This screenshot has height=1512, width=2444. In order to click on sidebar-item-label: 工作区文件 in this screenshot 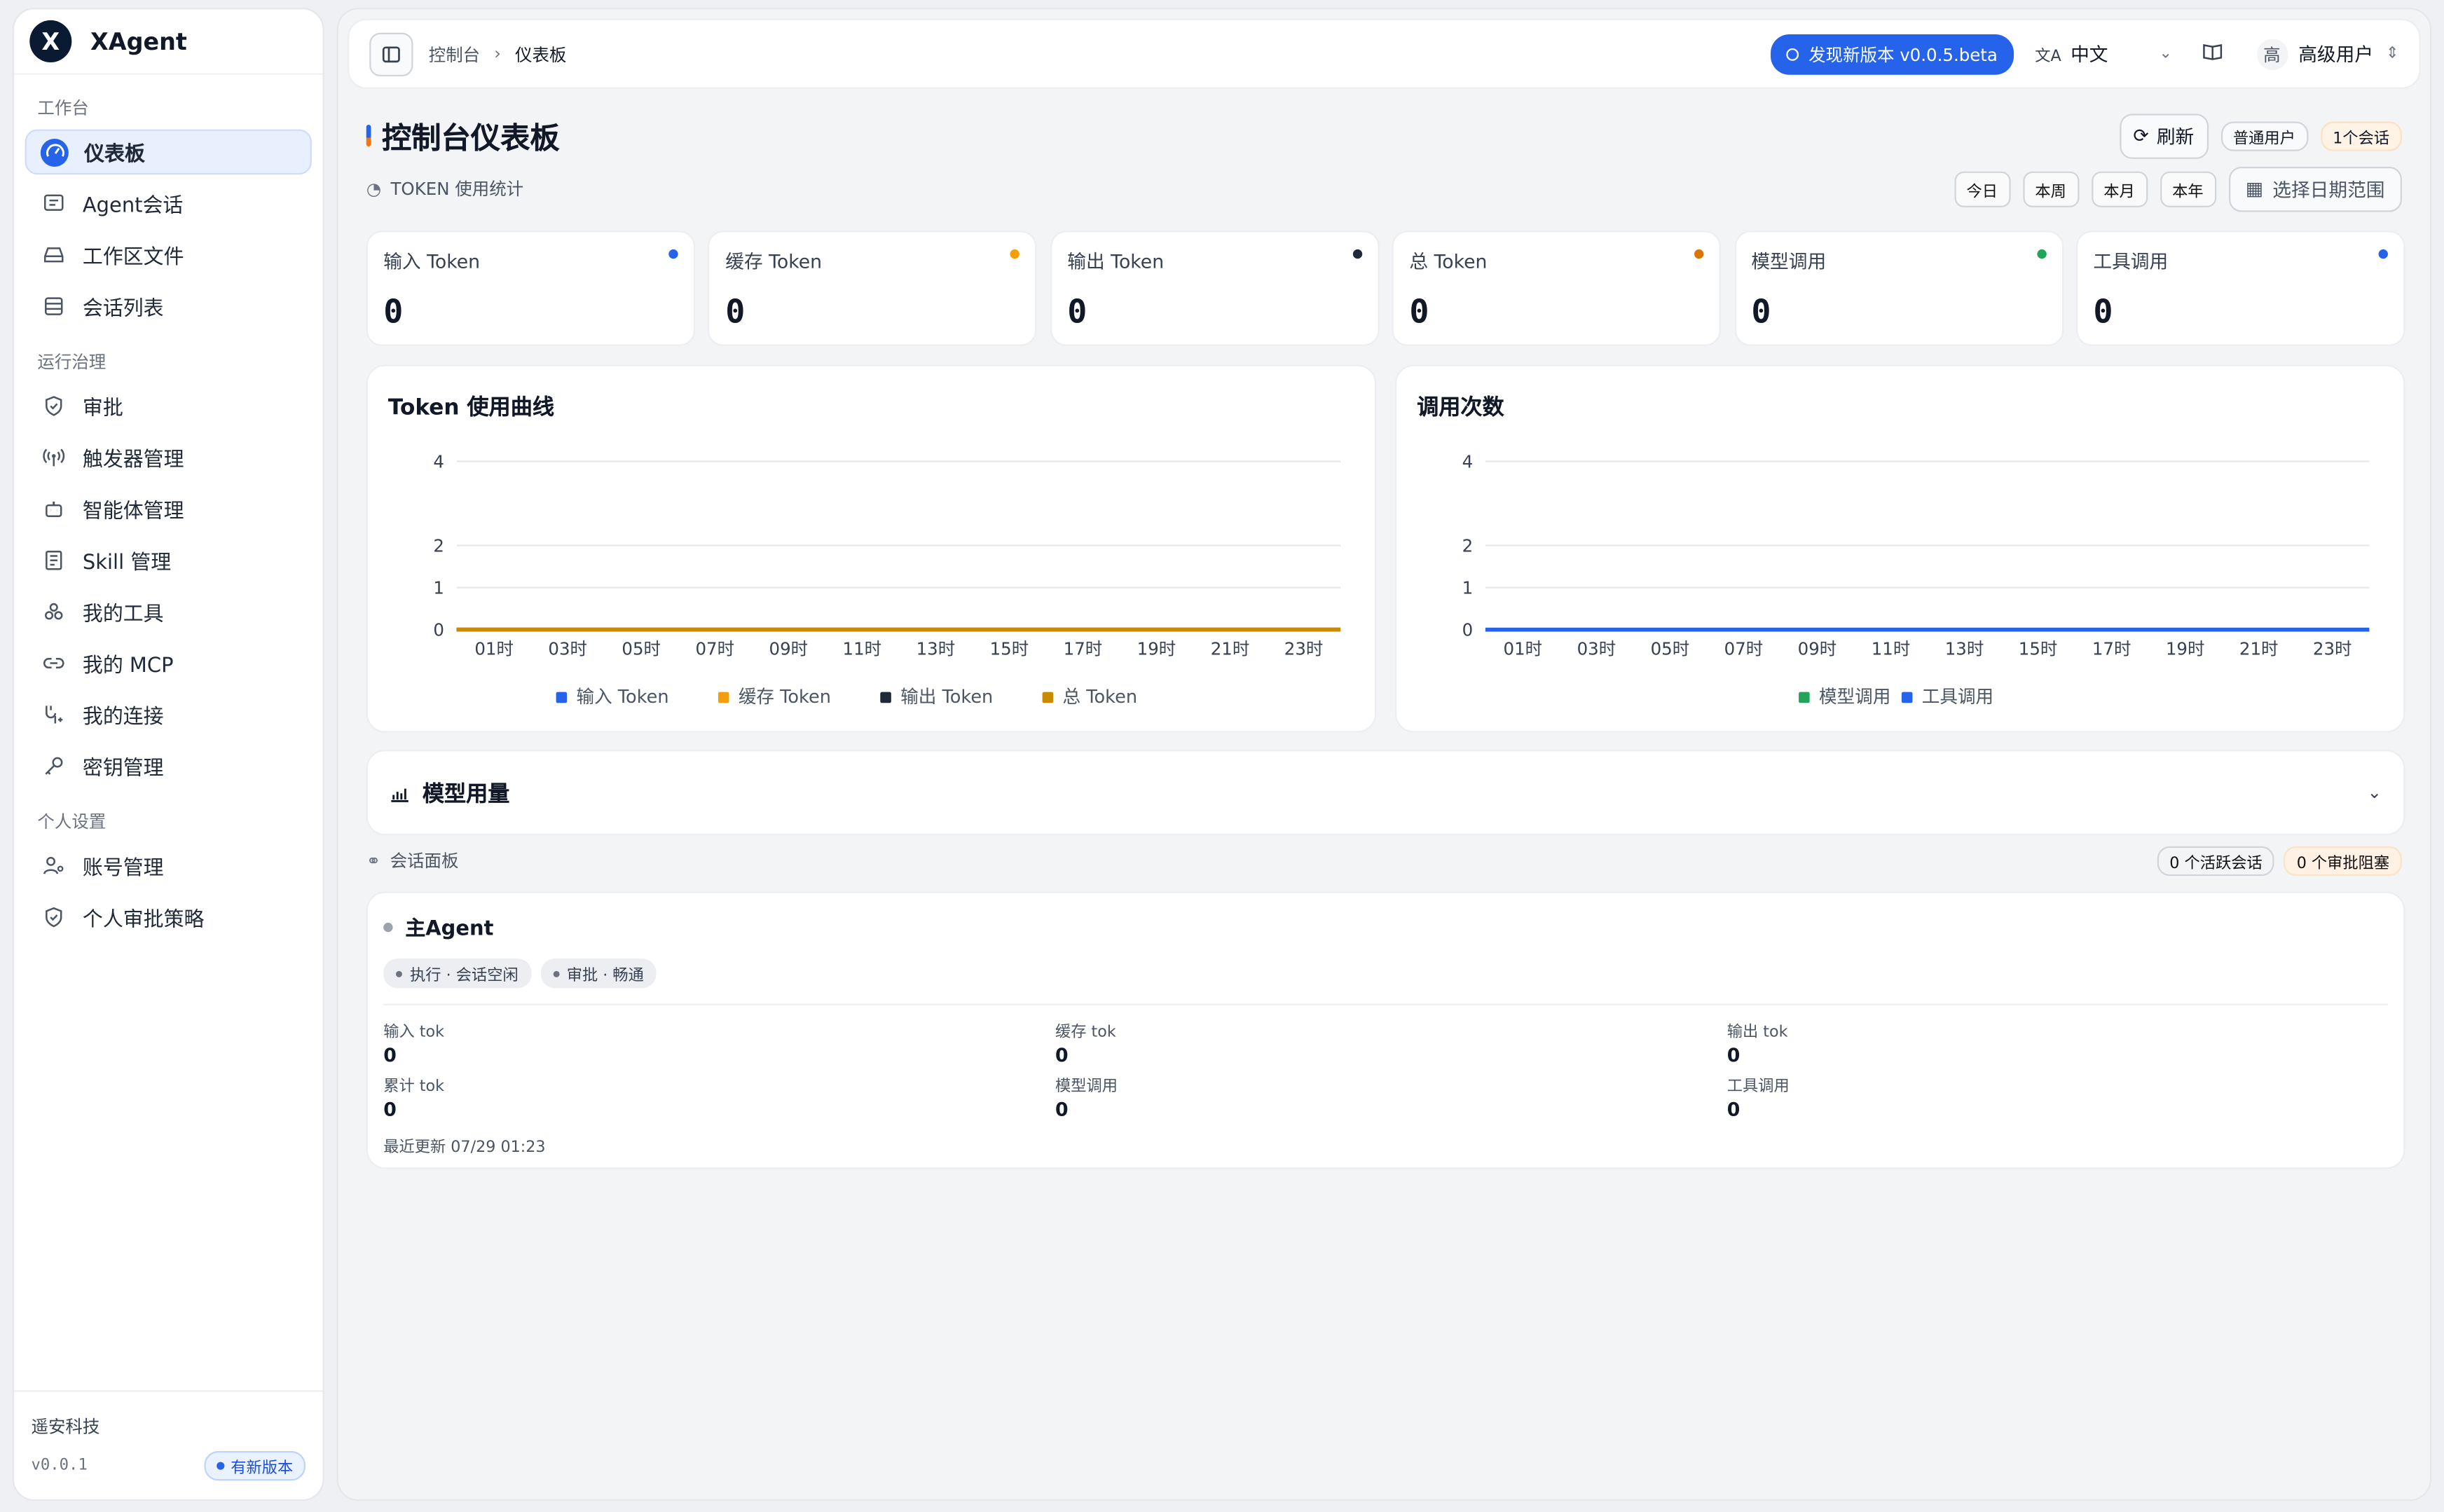, I will do `click(133, 258)`.